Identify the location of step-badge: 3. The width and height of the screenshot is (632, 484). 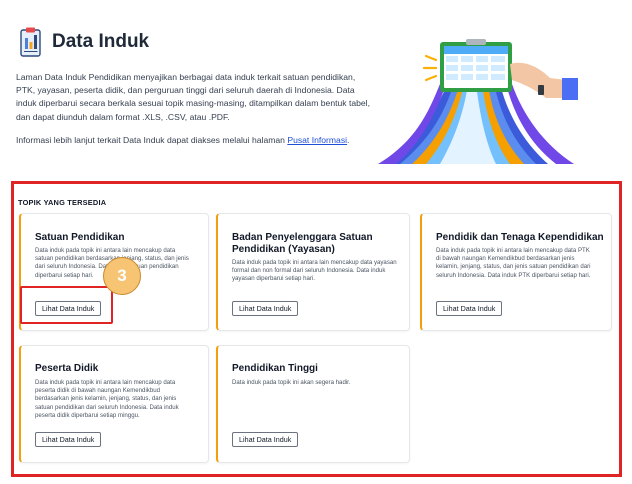
(122, 276).